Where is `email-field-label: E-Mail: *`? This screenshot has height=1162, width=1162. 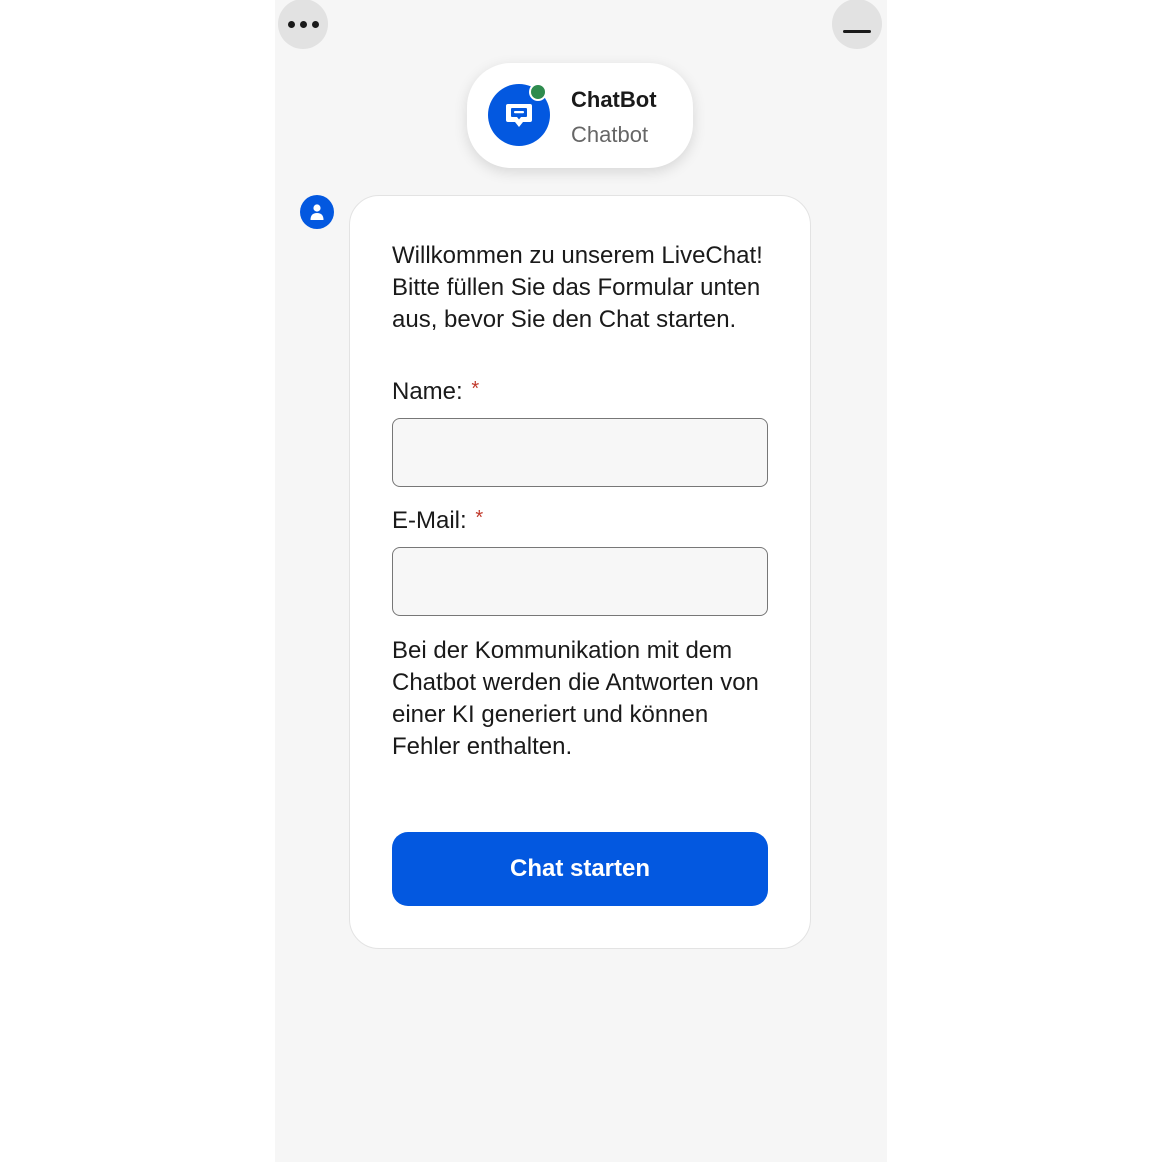 email-field-label: E-Mail: * is located at coordinates (437, 521).